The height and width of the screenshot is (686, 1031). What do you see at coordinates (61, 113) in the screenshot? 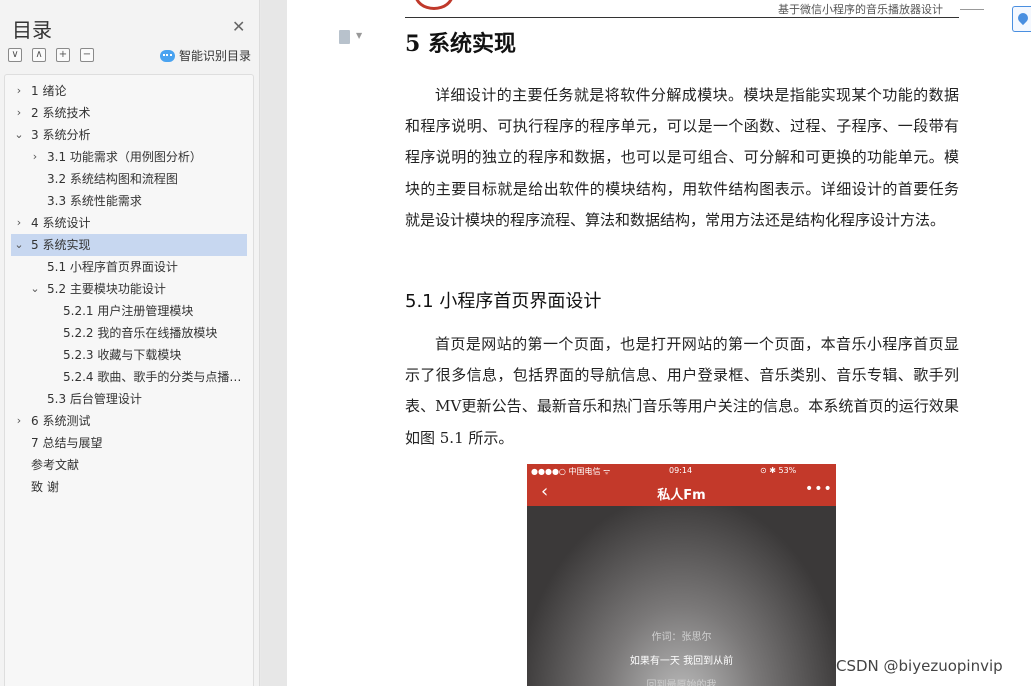
I see `toc-item-label: 2 系统技术` at bounding box center [61, 113].